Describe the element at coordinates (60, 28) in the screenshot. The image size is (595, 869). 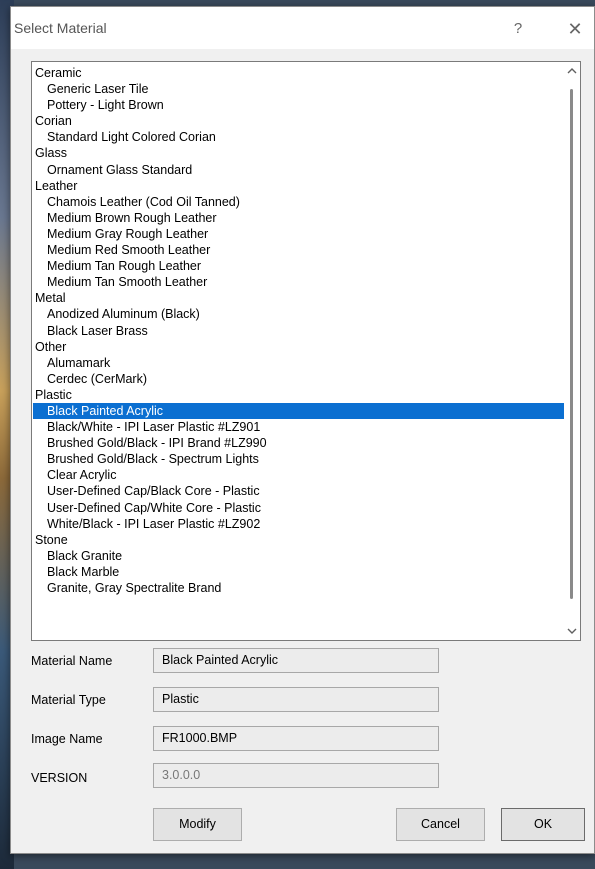
I see `dialog-title: Select Material` at that location.